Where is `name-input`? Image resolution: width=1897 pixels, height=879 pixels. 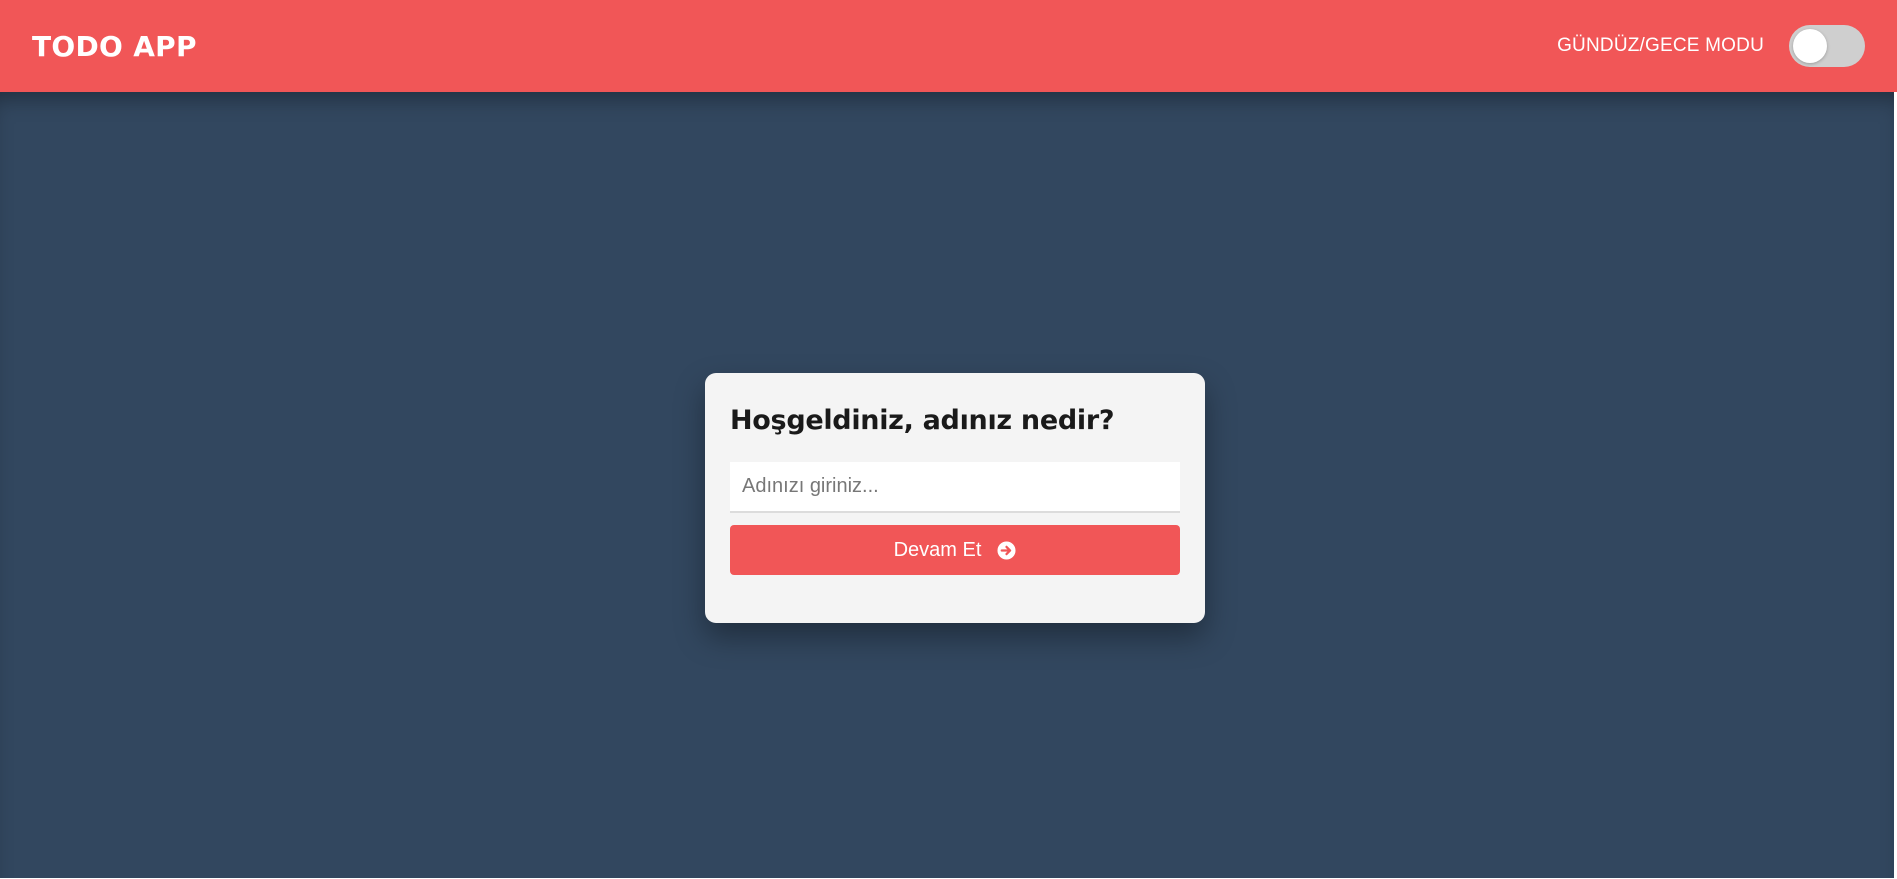
name-input is located at coordinates (955, 487).